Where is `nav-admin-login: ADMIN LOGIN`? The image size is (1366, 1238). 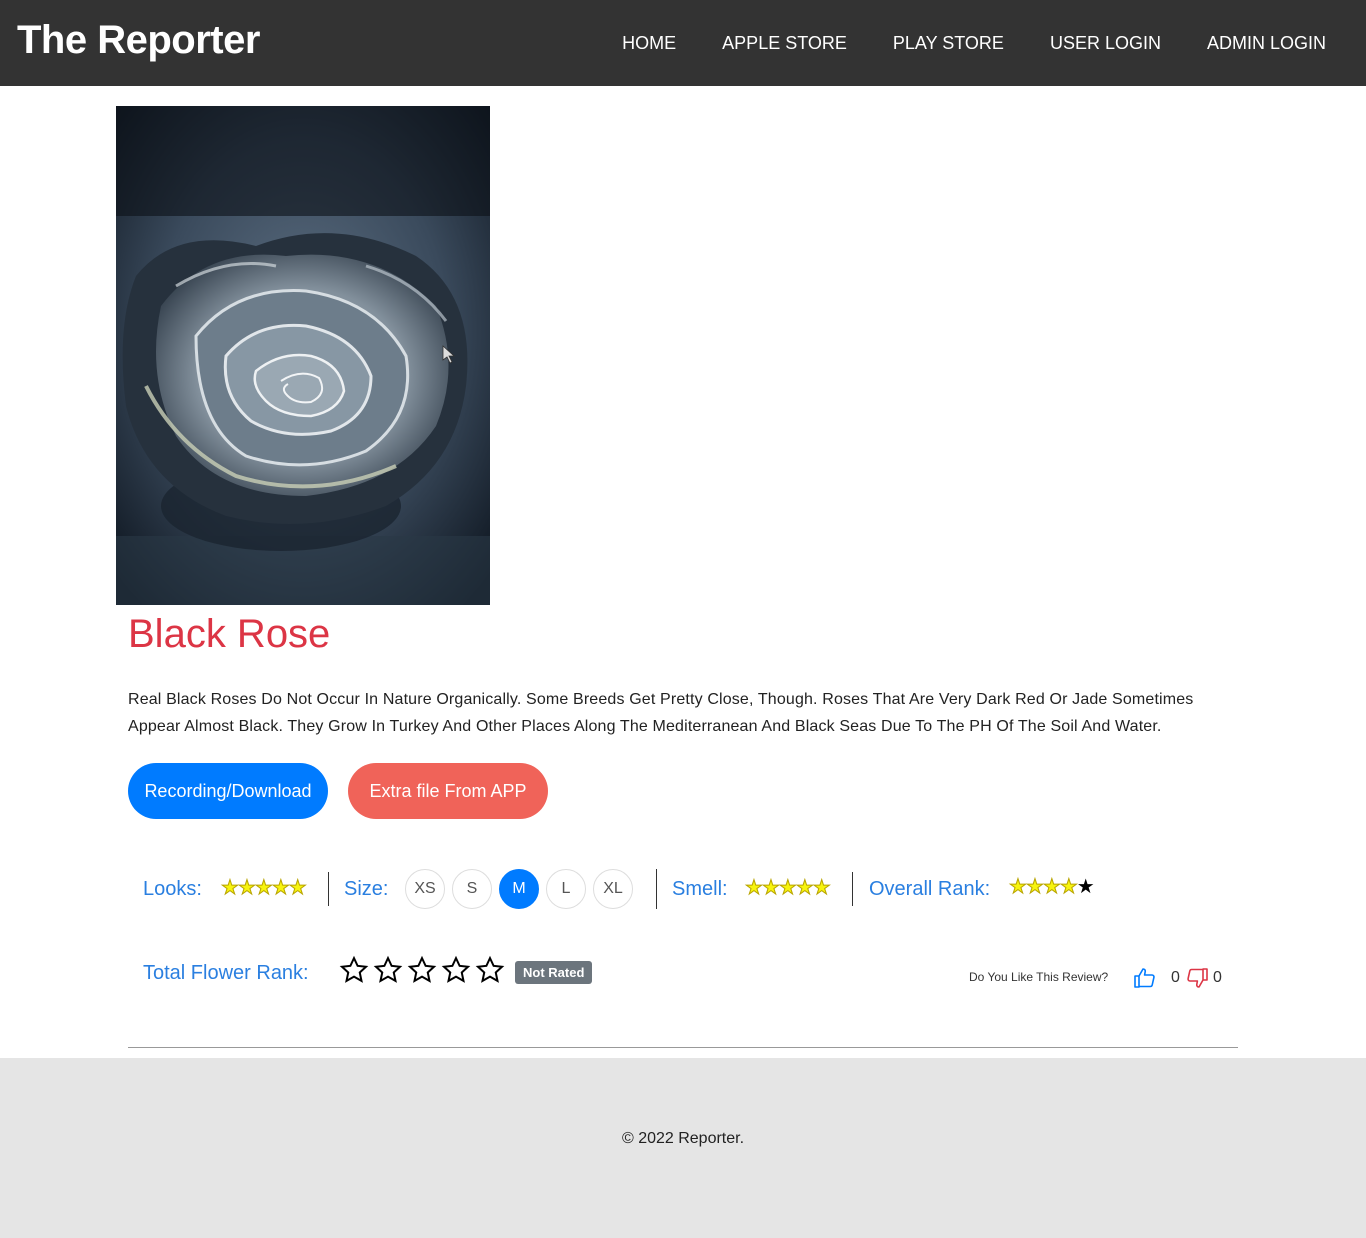 nav-admin-login: ADMIN LOGIN is located at coordinates (1275, 43).